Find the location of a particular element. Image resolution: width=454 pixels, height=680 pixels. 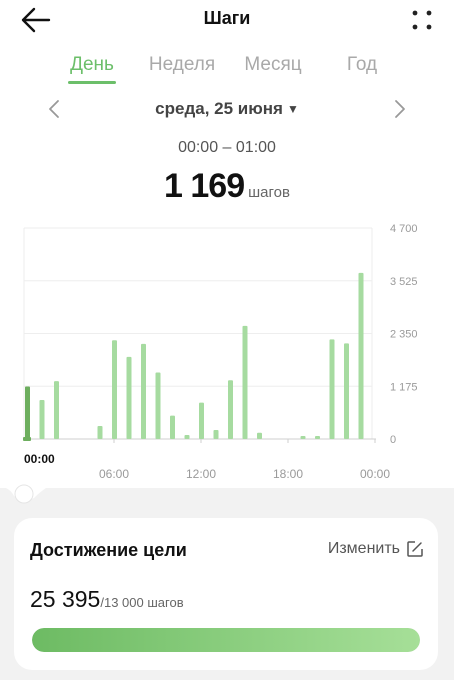

next-day-button is located at coordinates (400, 109).